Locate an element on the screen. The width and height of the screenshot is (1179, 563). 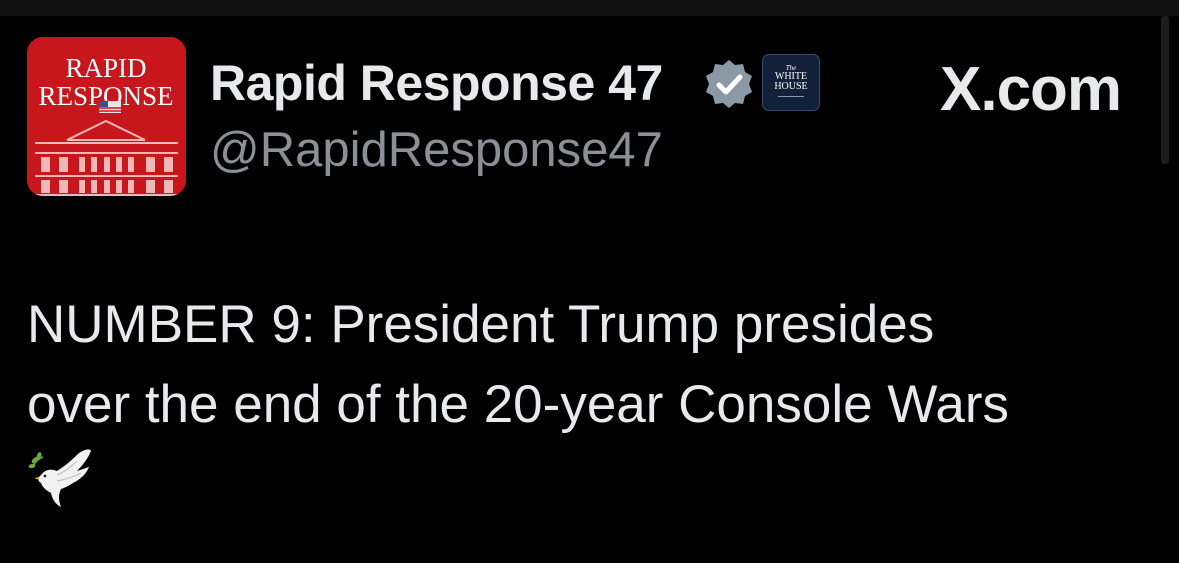
top-edge-strip is located at coordinates (589, 8).